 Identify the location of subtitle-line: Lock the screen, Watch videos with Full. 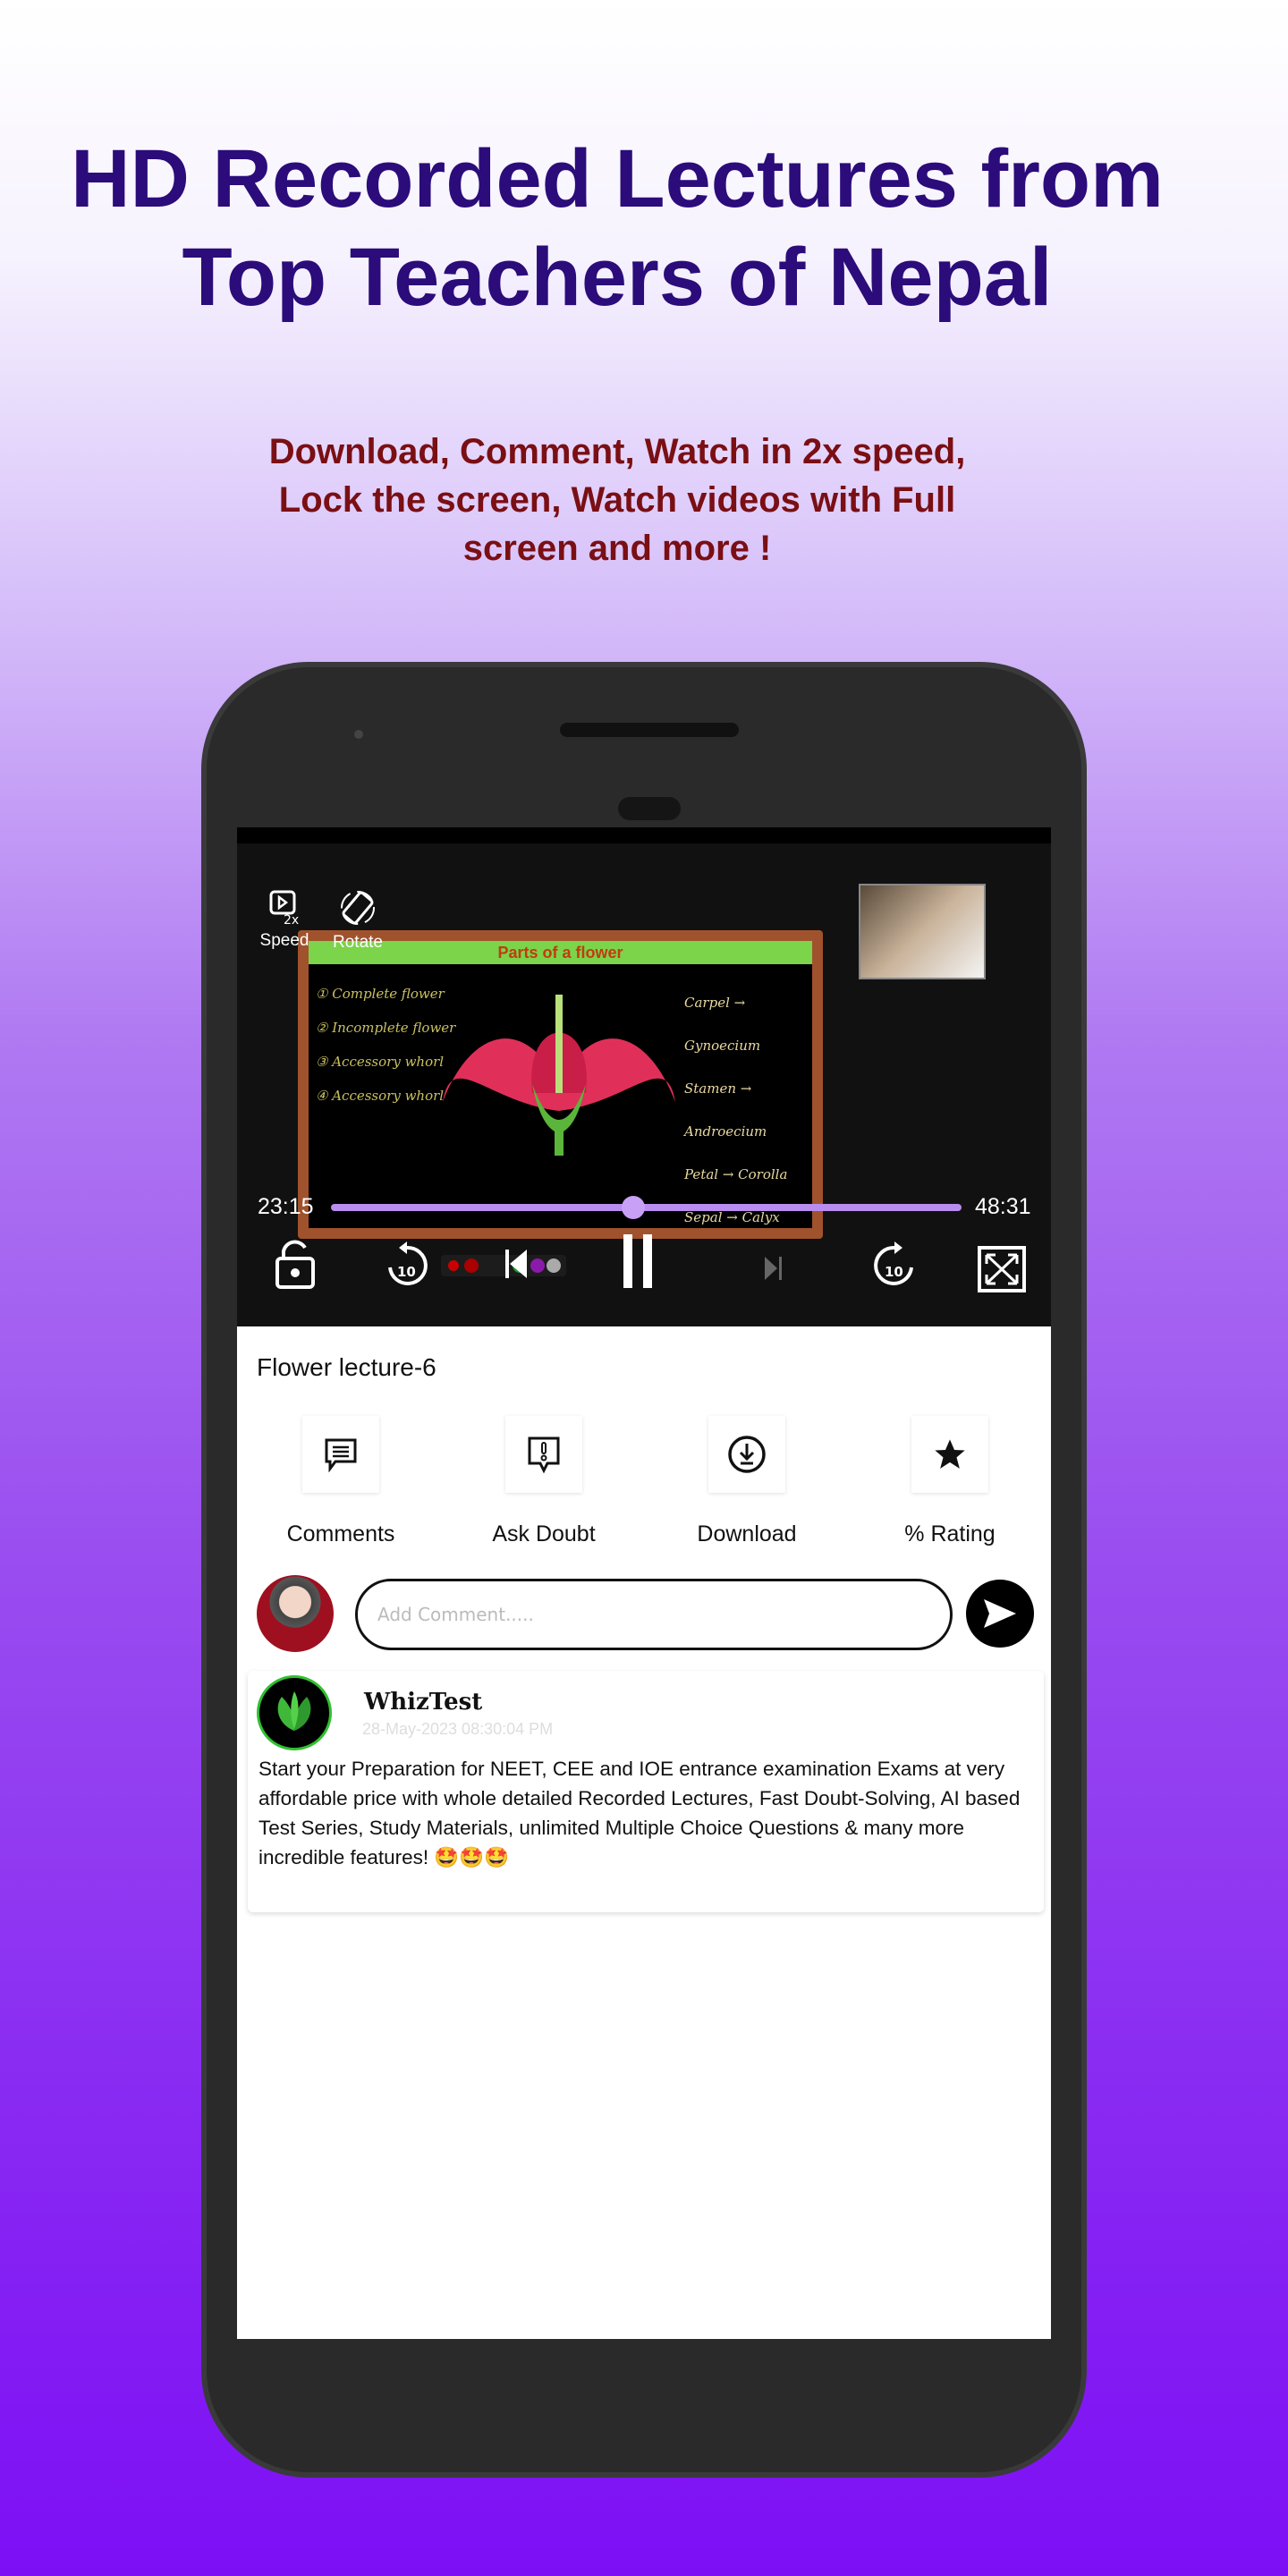
(617, 500).